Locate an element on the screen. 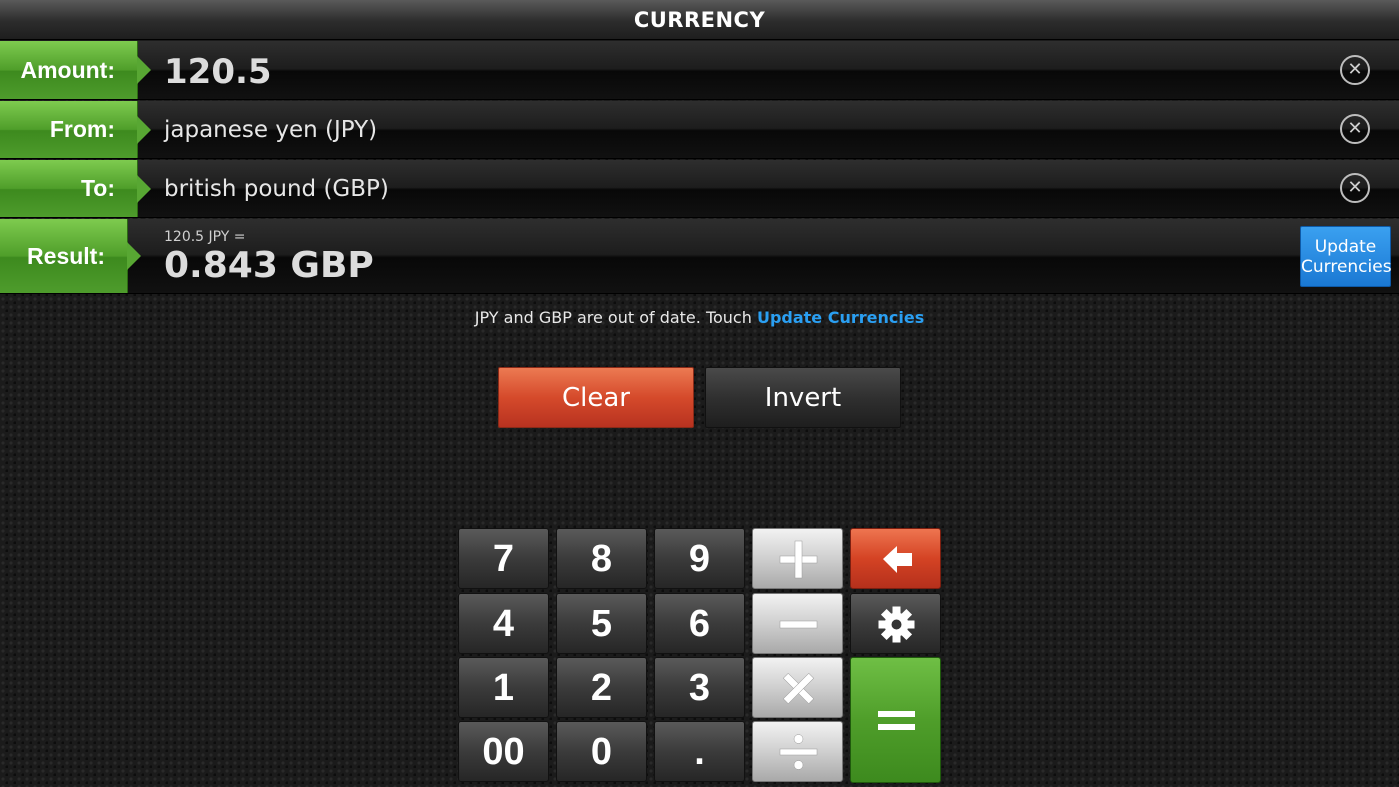  from-row: From: japanese yen (JPY) ✕ is located at coordinates (699, 130).